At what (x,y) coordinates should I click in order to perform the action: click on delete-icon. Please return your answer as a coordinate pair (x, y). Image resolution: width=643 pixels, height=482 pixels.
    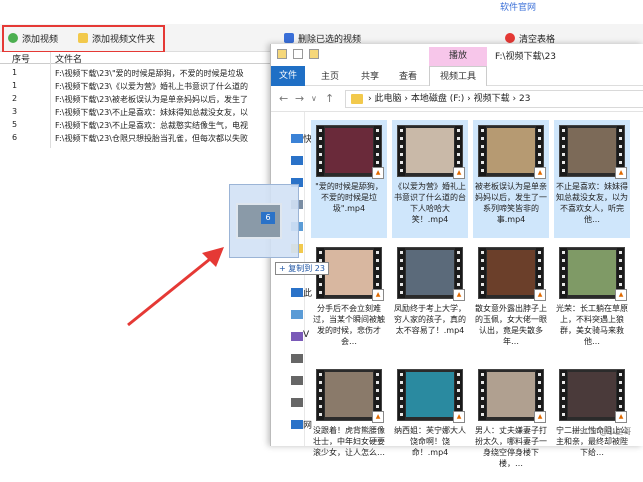
    Looking at the image, I should click on (289, 38).